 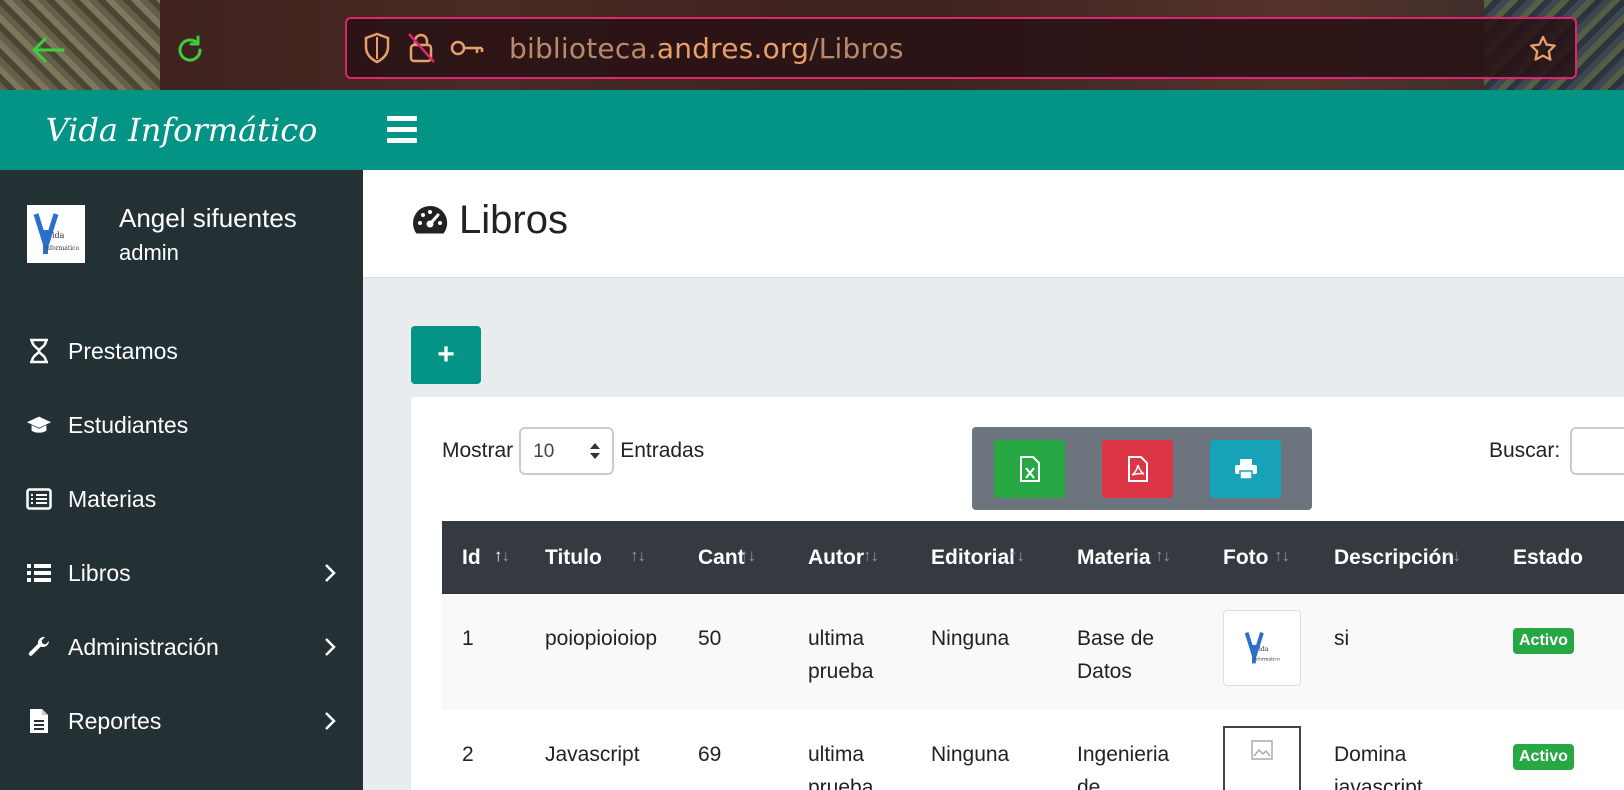 I want to click on url-subdomain: biblioteca., so click(x=583, y=48).